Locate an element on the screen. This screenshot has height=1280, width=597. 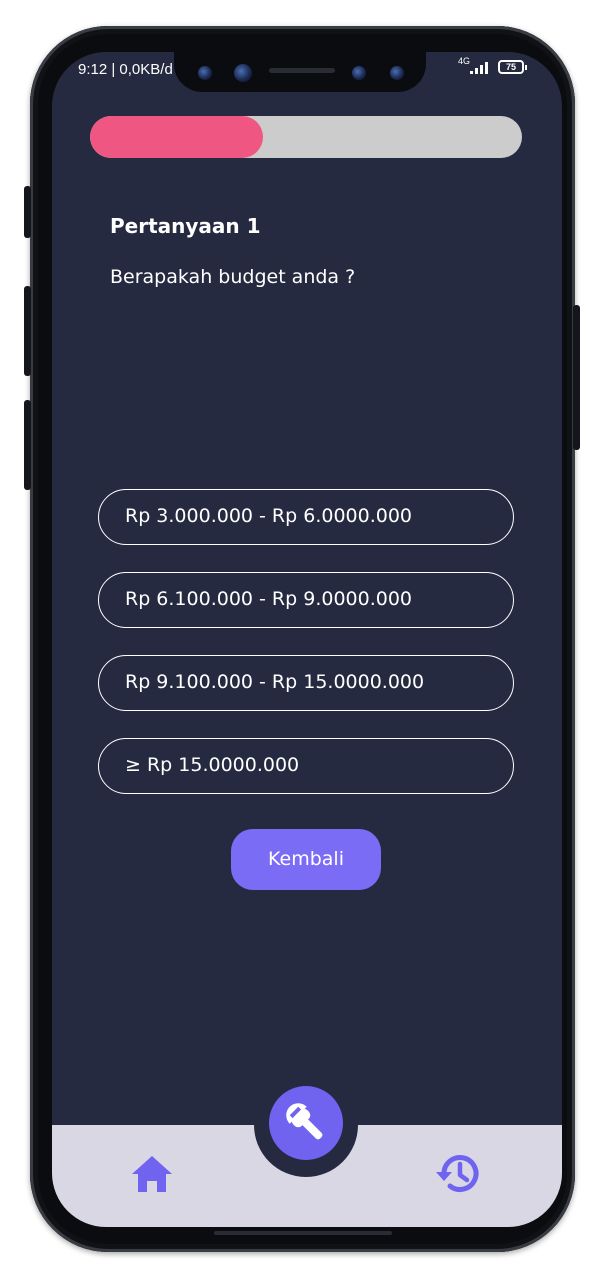
answer-option-4: ≥ Rp 15.0000.000 is located at coordinates (306, 766).